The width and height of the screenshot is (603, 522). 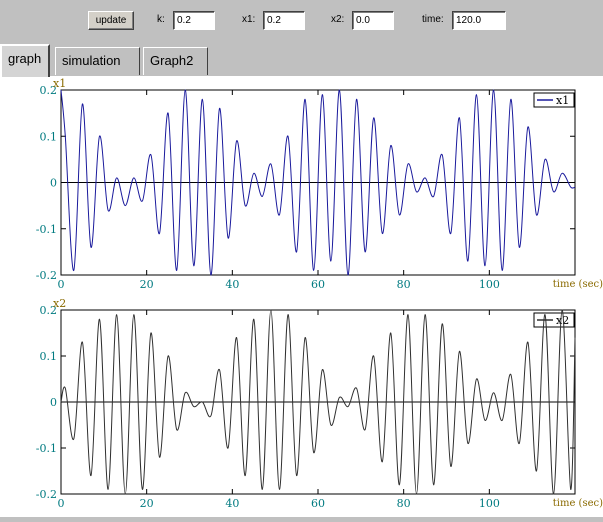 What do you see at coordinates (53, 402) in the screenshot?
I see `x2-y-tick-label: 0` at bounding box center [53, 402].